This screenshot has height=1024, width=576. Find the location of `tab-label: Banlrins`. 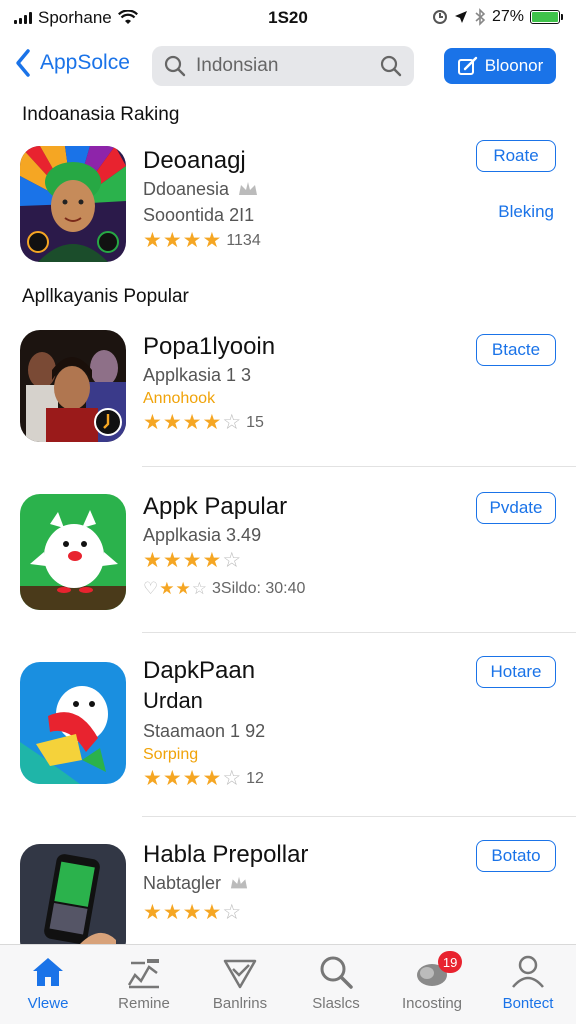

tab-label: Banlrins is located at coordinates (240, 1003).